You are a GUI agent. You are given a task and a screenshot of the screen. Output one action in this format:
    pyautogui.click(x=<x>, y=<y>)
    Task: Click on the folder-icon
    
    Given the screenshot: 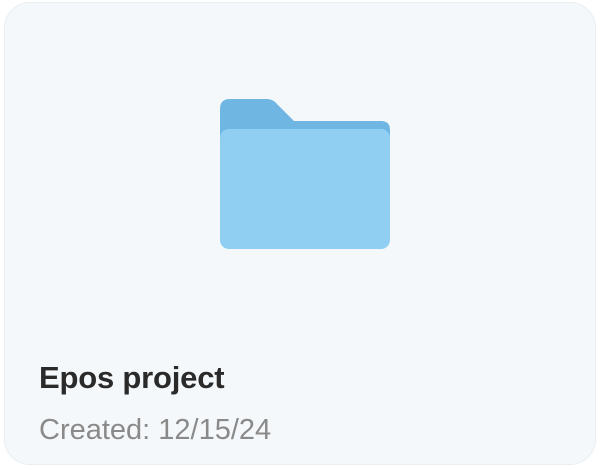 What is the action you would take?
    pyautogui.click(x=305, y=174)
    